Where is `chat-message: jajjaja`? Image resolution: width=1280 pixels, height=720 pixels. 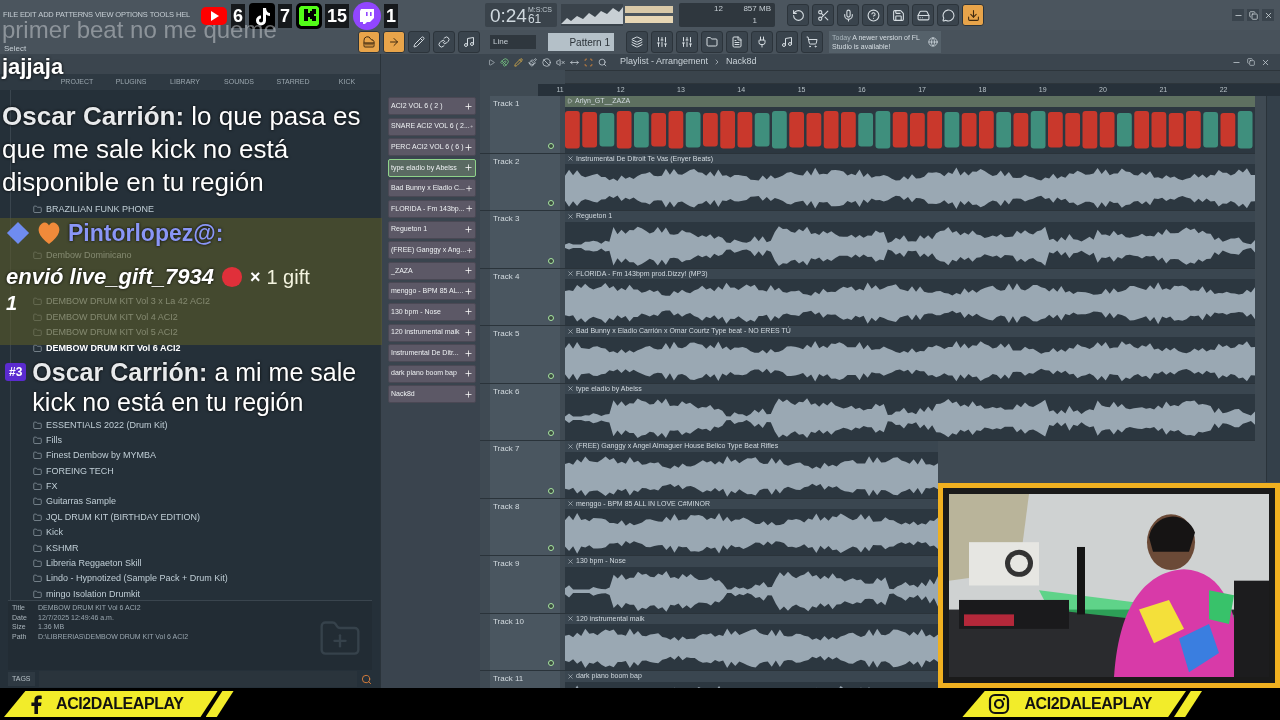
chat-message: jajjaja is located at coordinates (33, 66).